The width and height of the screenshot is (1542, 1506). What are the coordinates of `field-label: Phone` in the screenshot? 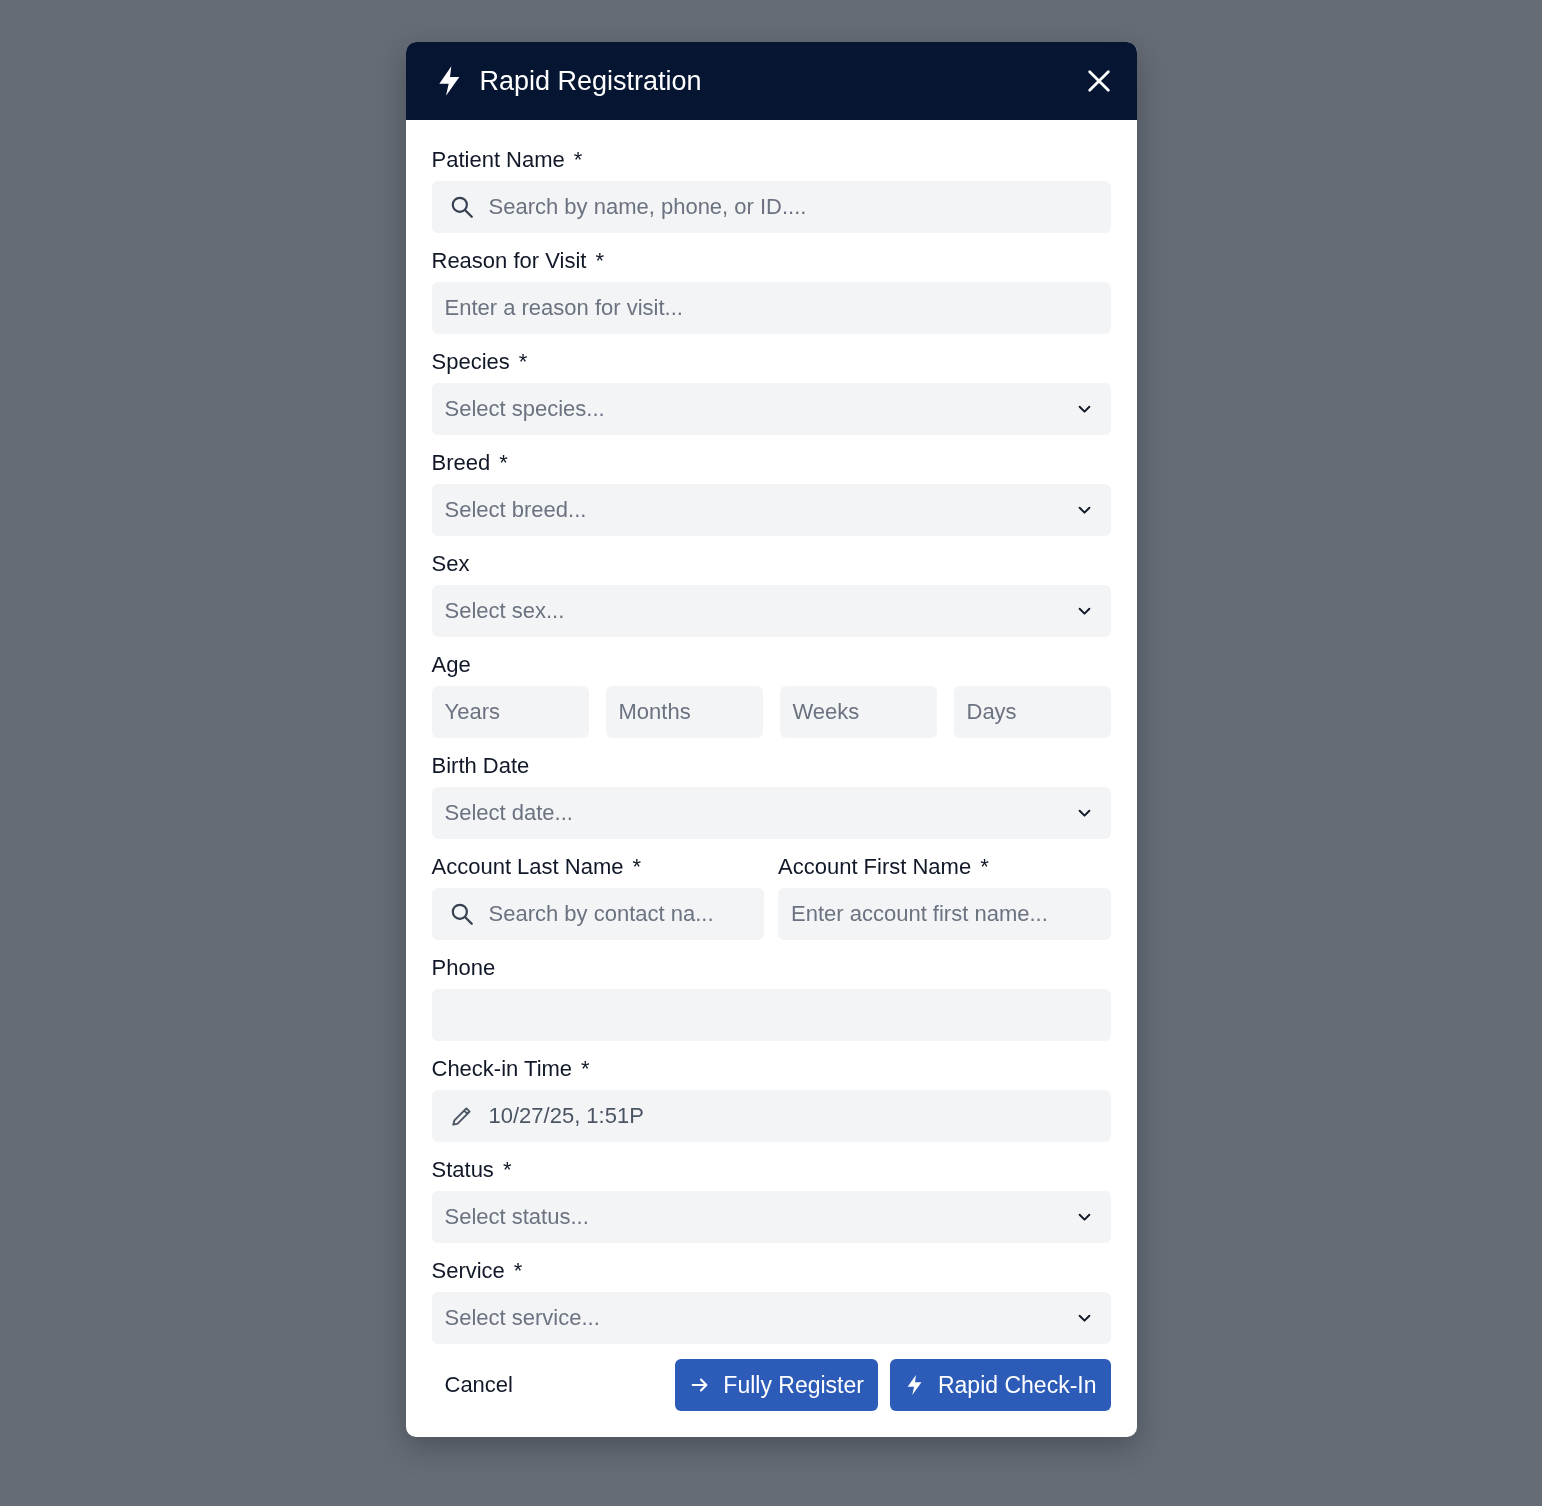 It's located at (463, 968).